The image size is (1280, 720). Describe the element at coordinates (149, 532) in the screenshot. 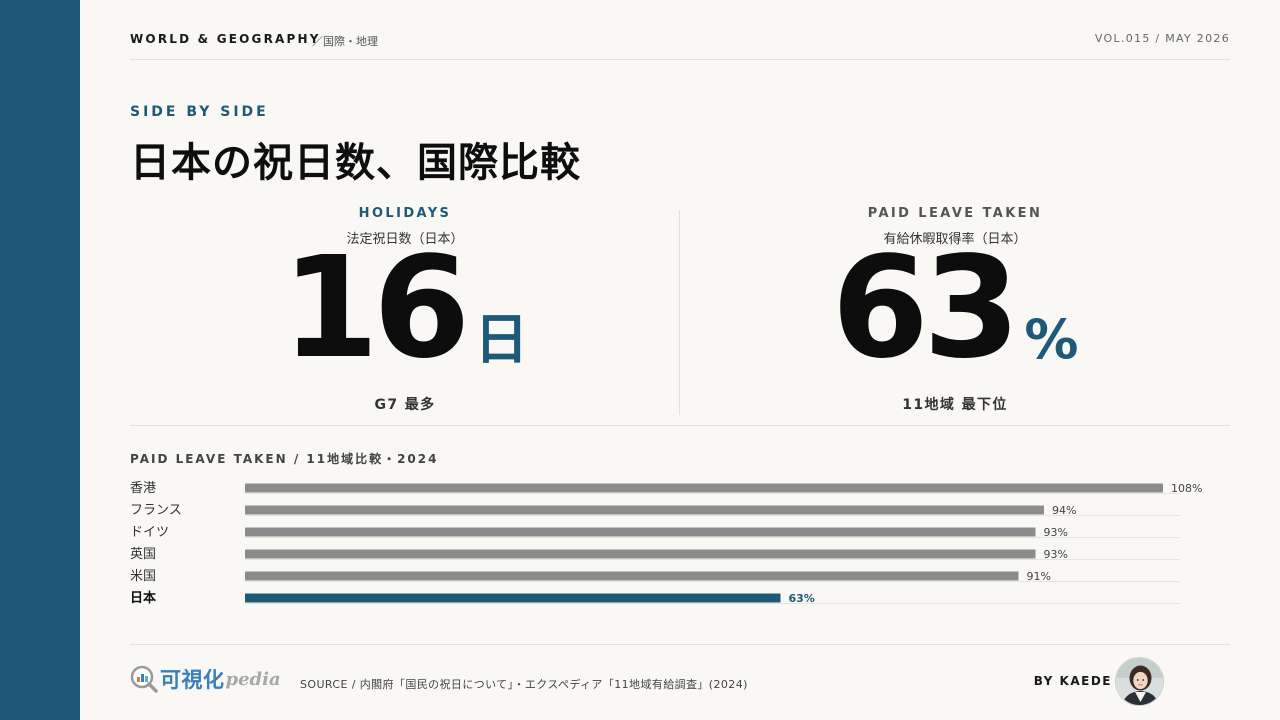

I see `bar-category-label: ドイツ` at that location.